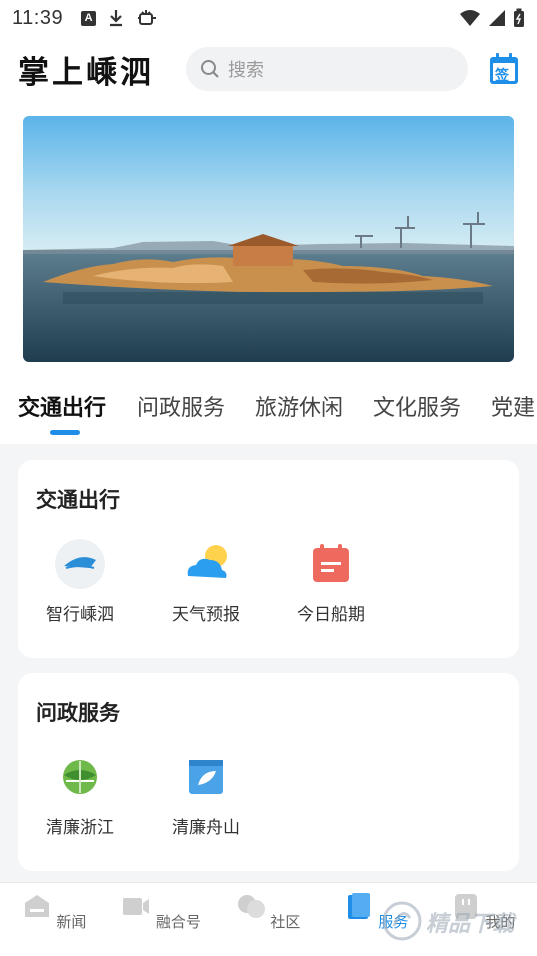 This screenshot has height=956, width=537. I want to click on service-item-weather: 天气预报, so click(206, 581).